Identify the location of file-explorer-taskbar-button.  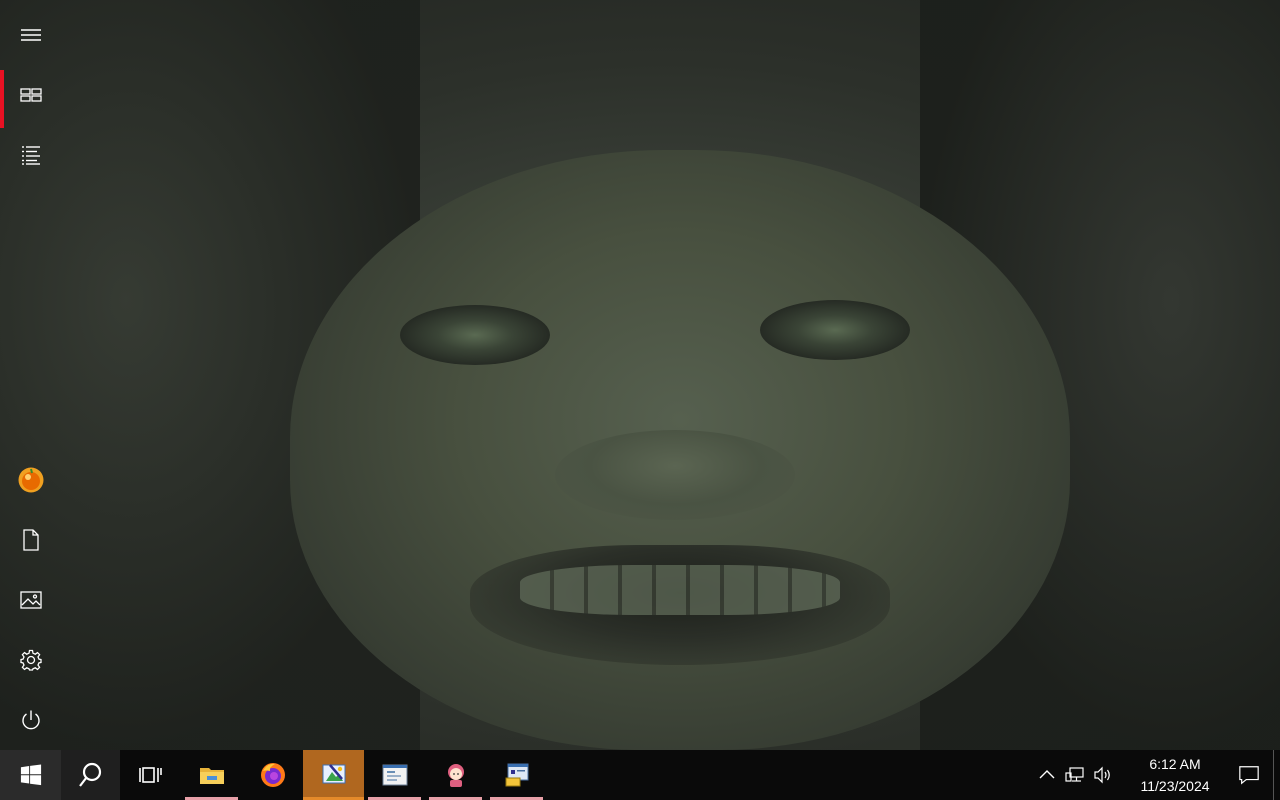
(211, 775).